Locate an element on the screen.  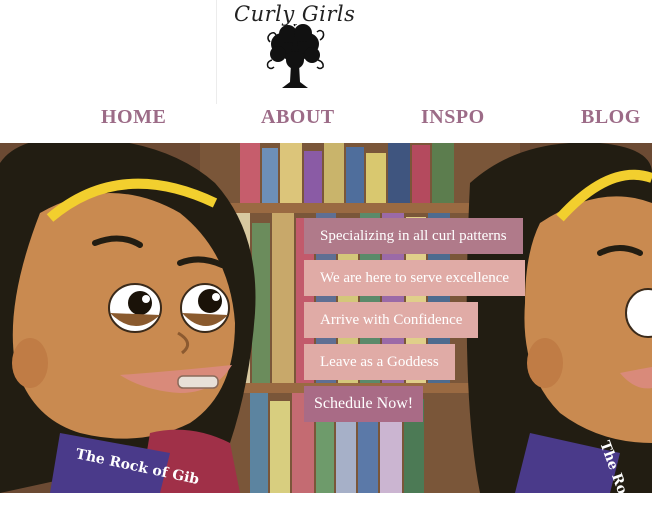
nav-inspo: INSPO is located at coordinates (453, 117).